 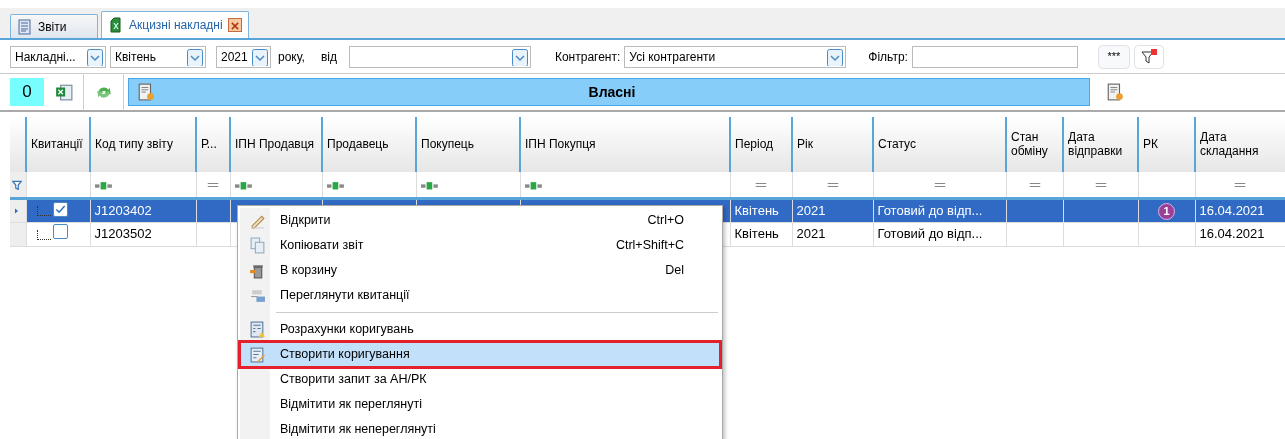 I want to click on column-header: Рік, so click(x=832, y=144).